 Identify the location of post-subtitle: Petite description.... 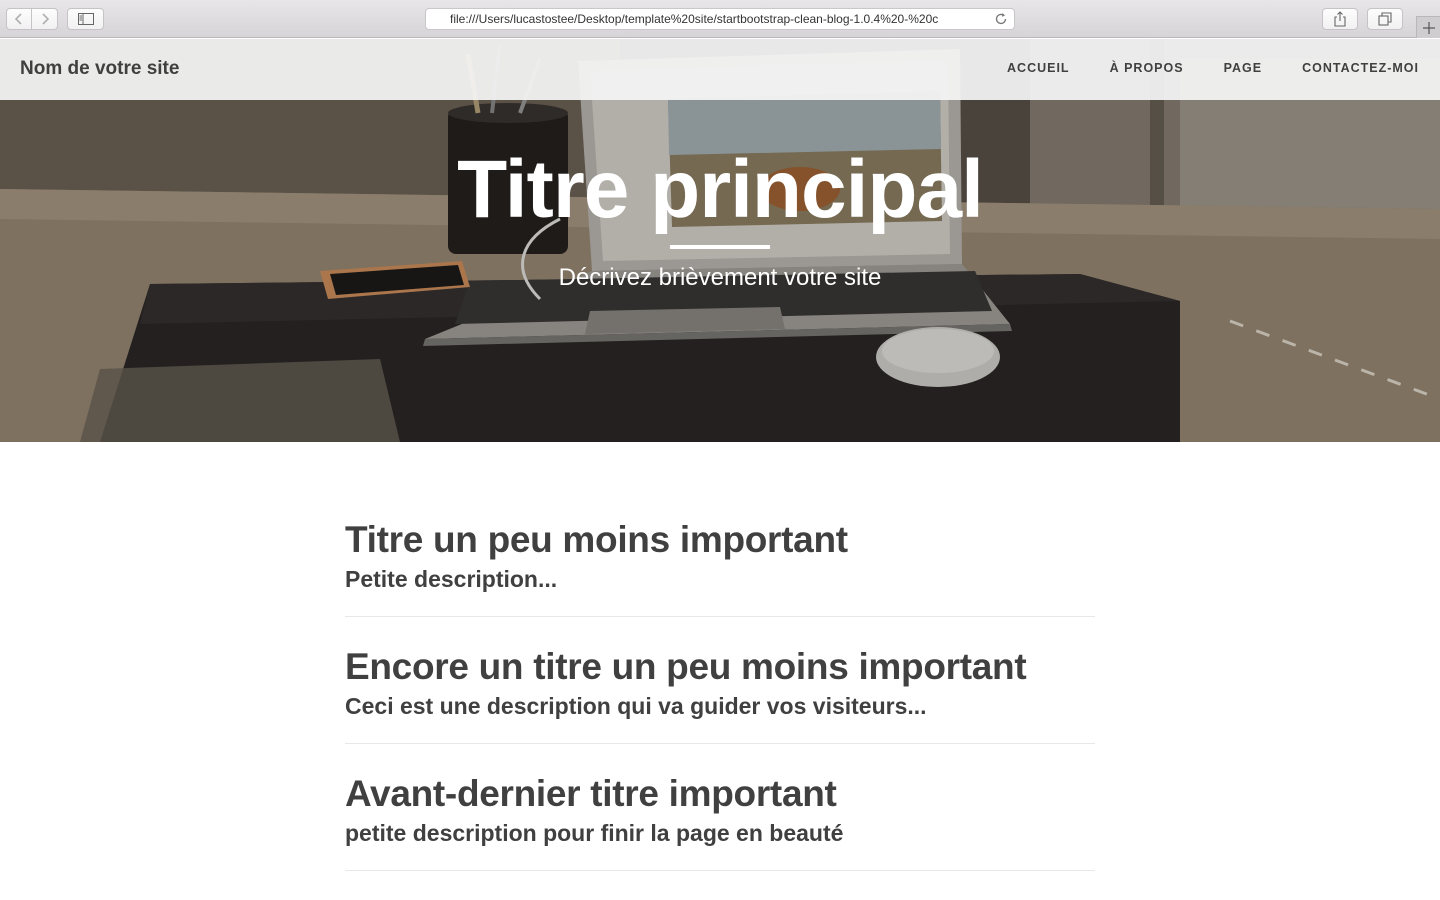
(451, 579).